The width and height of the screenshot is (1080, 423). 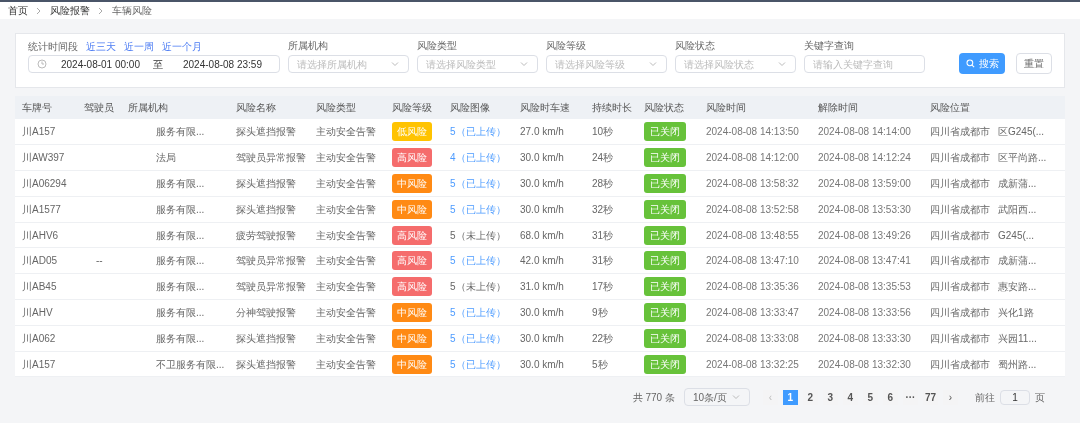 I want to click on breadcrumb-link: 车辆风险, so click(x=132, y=10).